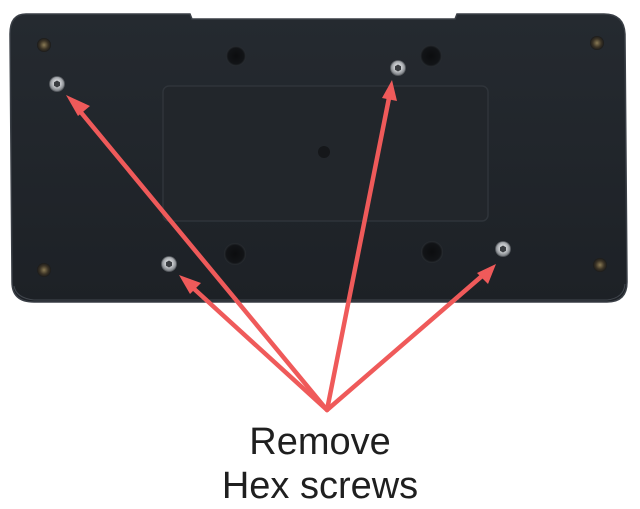 The image size is (640, 509). Describe the element at coordinates (324, 152) in the screenshot. I see `center-hole` at that location.